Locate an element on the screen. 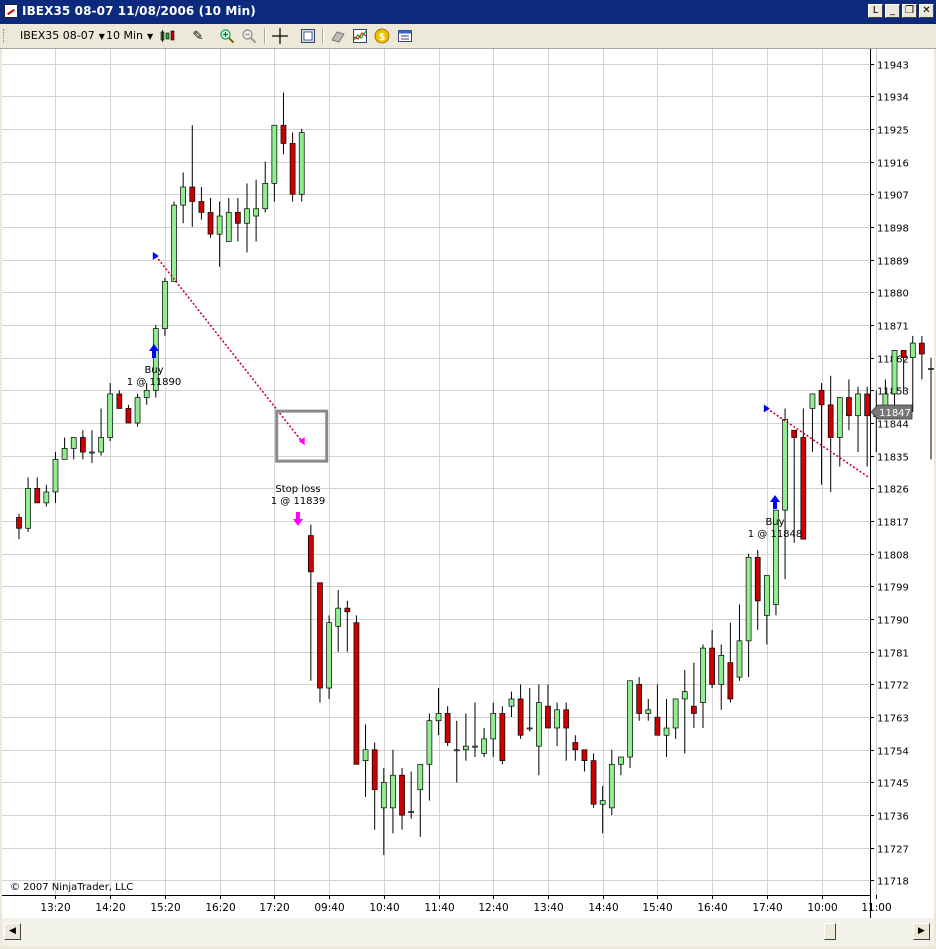  scroll-left-button: ◀ is located at coordinates (12, 931).